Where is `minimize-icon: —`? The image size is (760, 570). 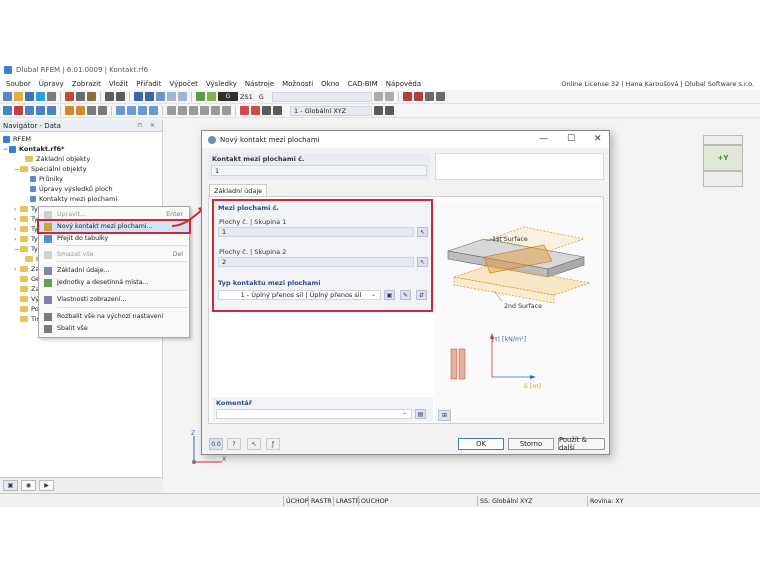
minimize-icon: — is located at coordinates (543, 139).